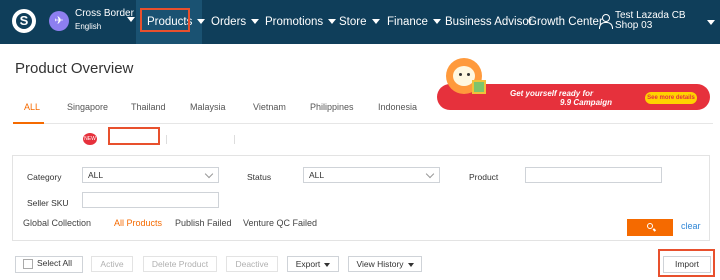  Describe the element at coordinates (32, 107) in the screenshot. I see `tab-all: ALL` at that location.